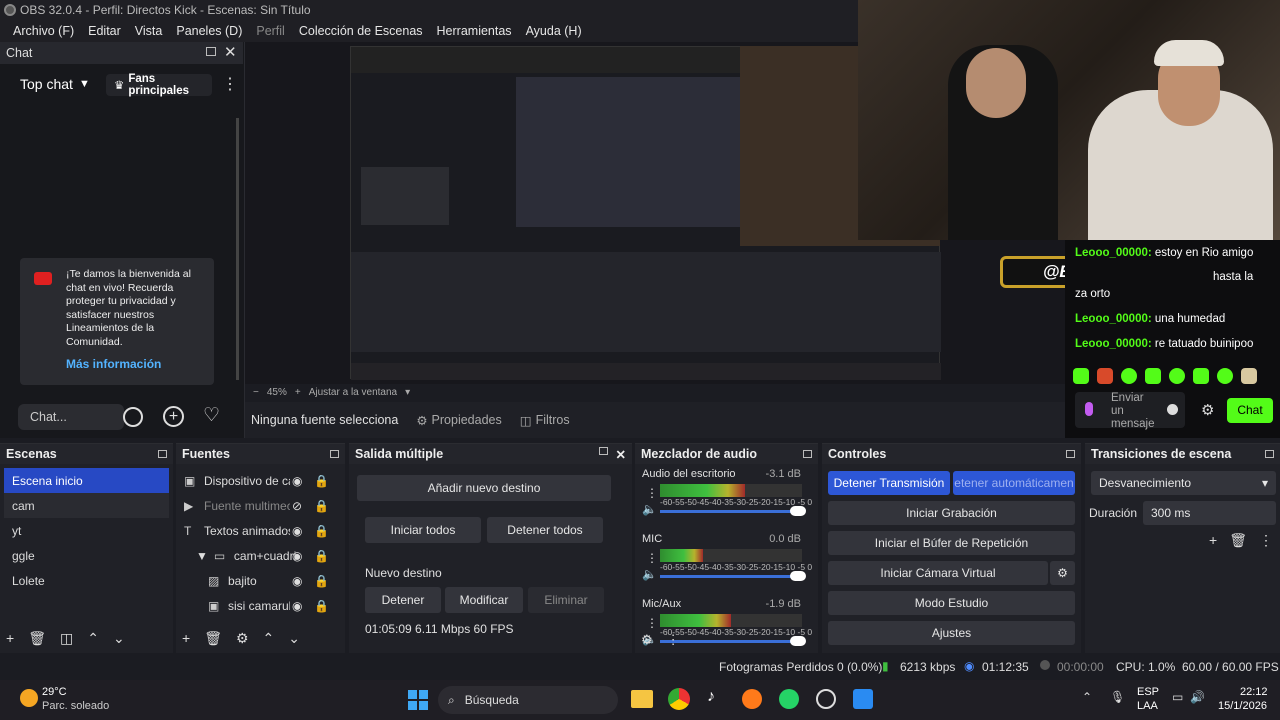 The height and width of the screenshot is (720, 1280). I want to click on clock-time: 22:12, so click(1254, 692).